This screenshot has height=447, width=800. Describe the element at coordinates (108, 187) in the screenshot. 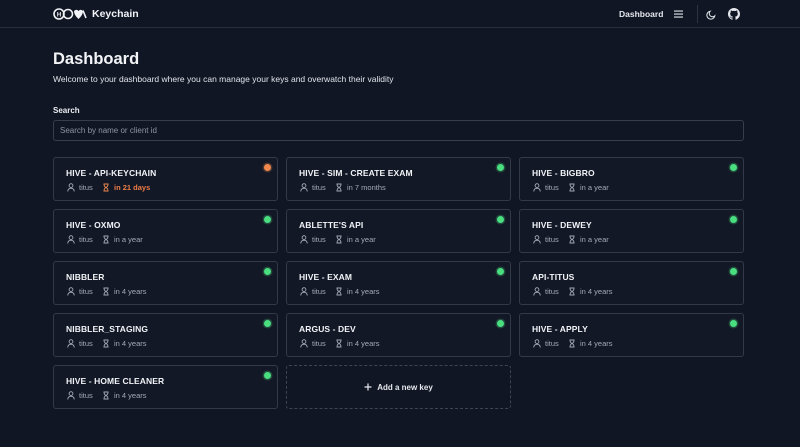

I see `key-meta: titus in 21 days` at that location.